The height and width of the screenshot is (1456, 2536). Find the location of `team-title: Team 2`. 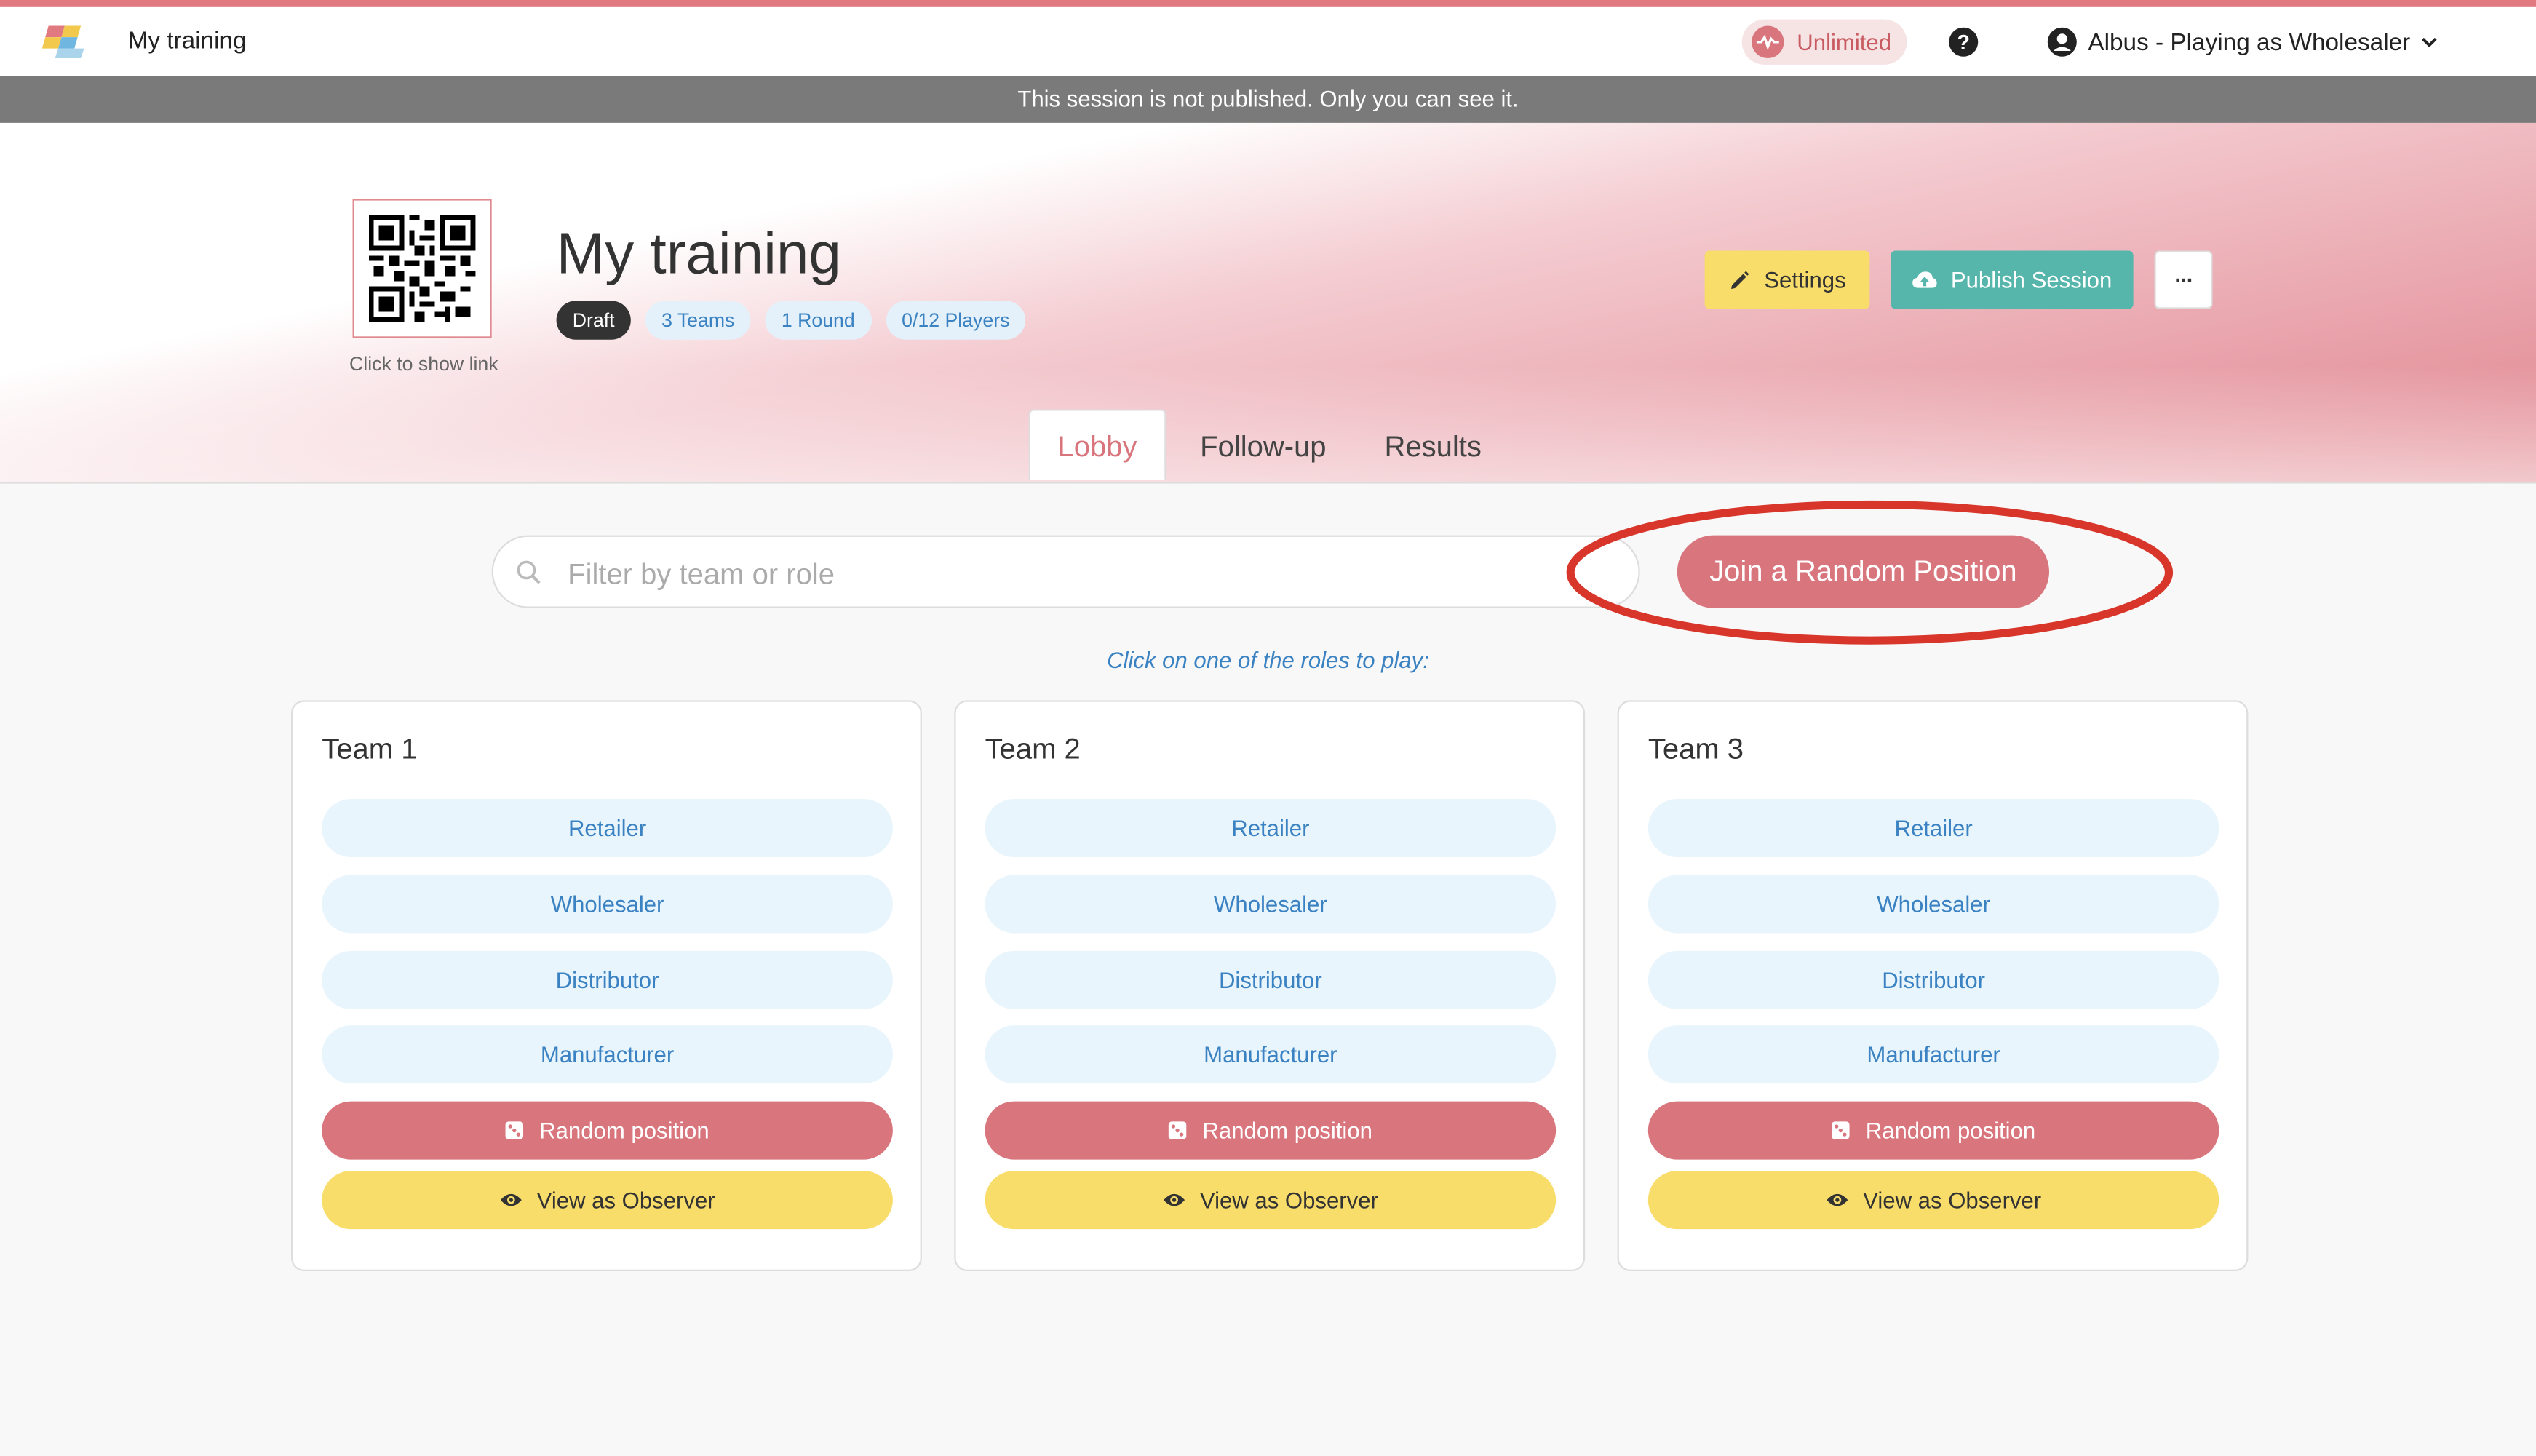

team-title: Team 2 is located at coordinates (1033, 748).